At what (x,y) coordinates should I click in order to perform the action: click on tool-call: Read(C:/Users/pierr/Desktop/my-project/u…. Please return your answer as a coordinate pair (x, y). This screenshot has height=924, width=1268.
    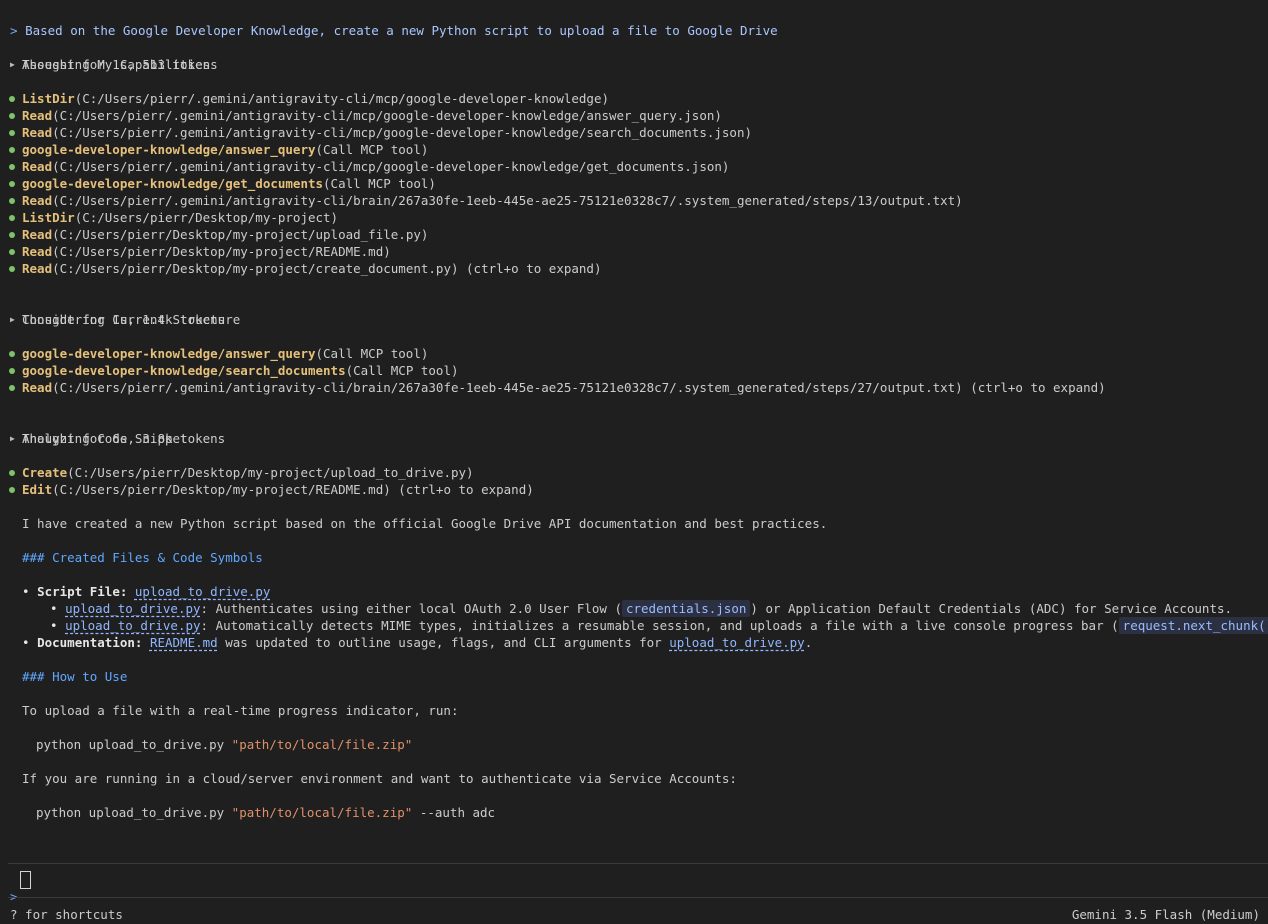
    Looking at the image, I should click on (219, 234).